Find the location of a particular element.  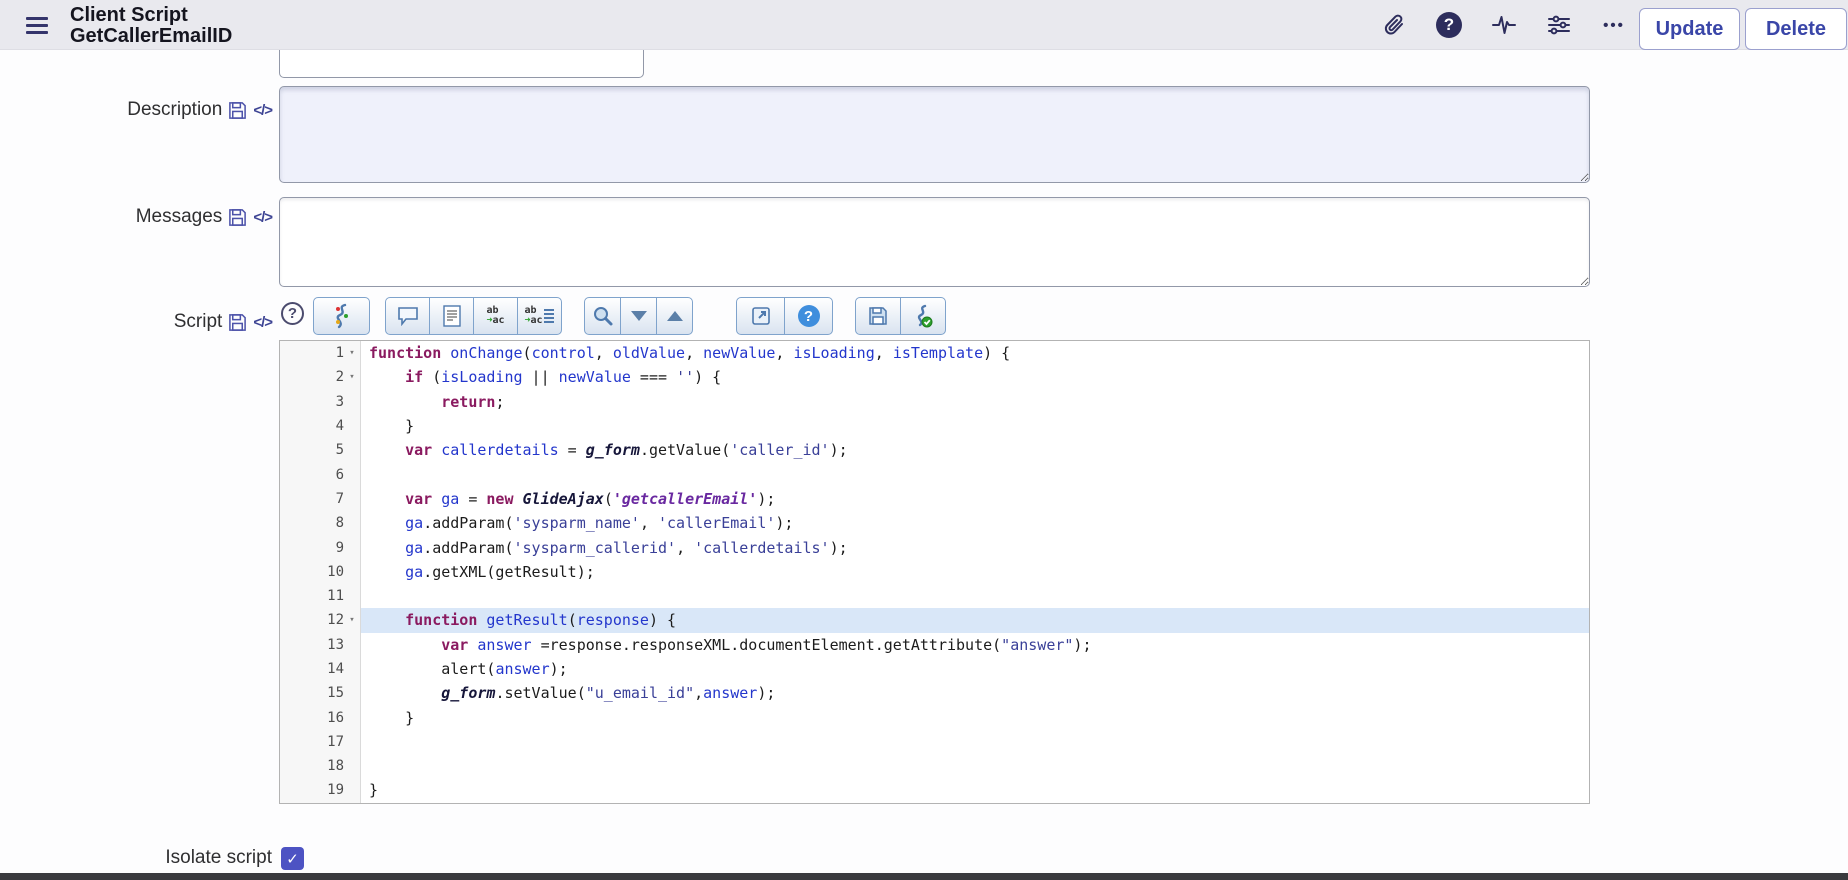

chevron-up-icon is located at coordinates (674, 316).